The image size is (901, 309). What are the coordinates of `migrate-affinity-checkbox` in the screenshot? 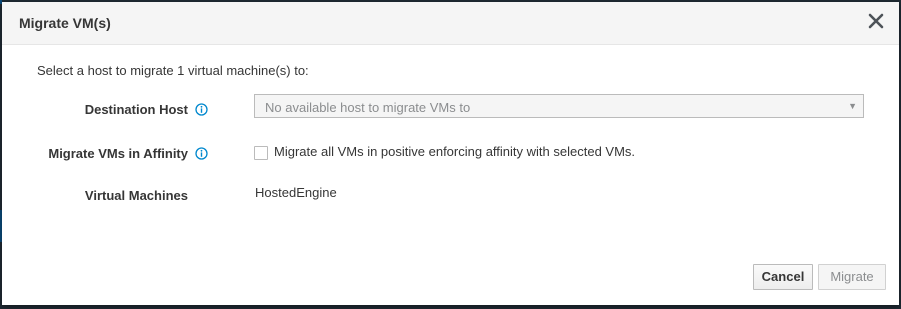 It's located at (261, 153).